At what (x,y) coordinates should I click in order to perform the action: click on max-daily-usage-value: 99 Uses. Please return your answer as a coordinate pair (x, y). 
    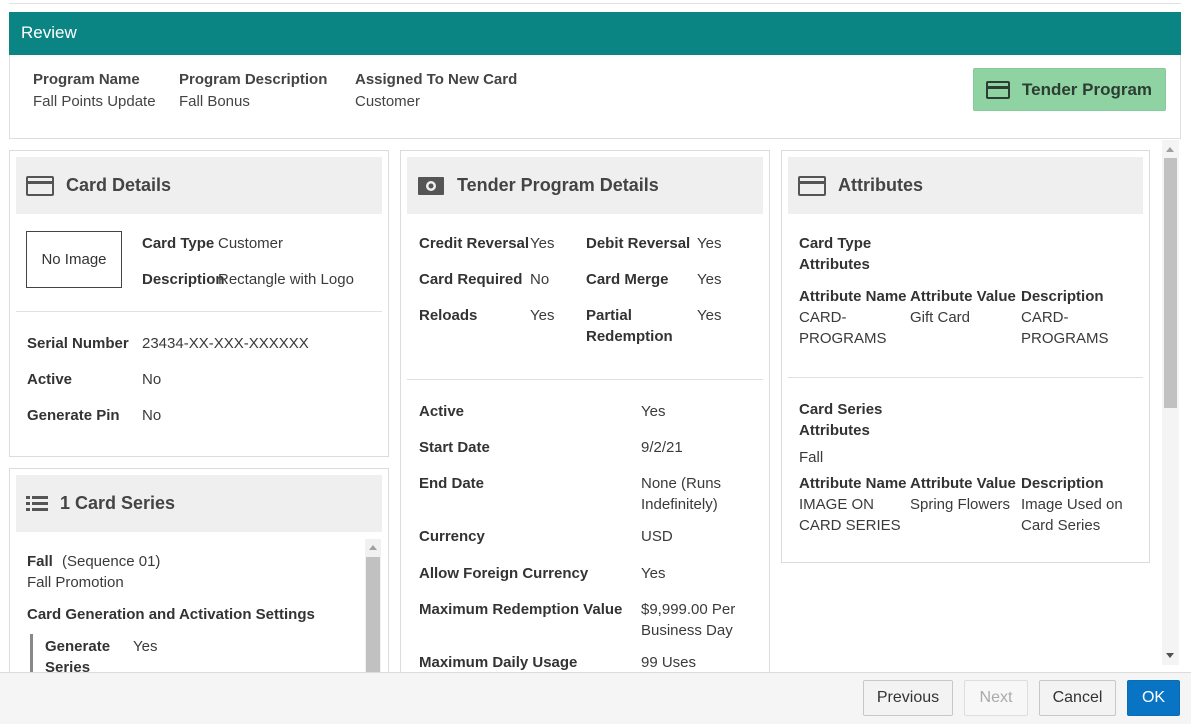
    Looking at the image, I should click on (669, 662).